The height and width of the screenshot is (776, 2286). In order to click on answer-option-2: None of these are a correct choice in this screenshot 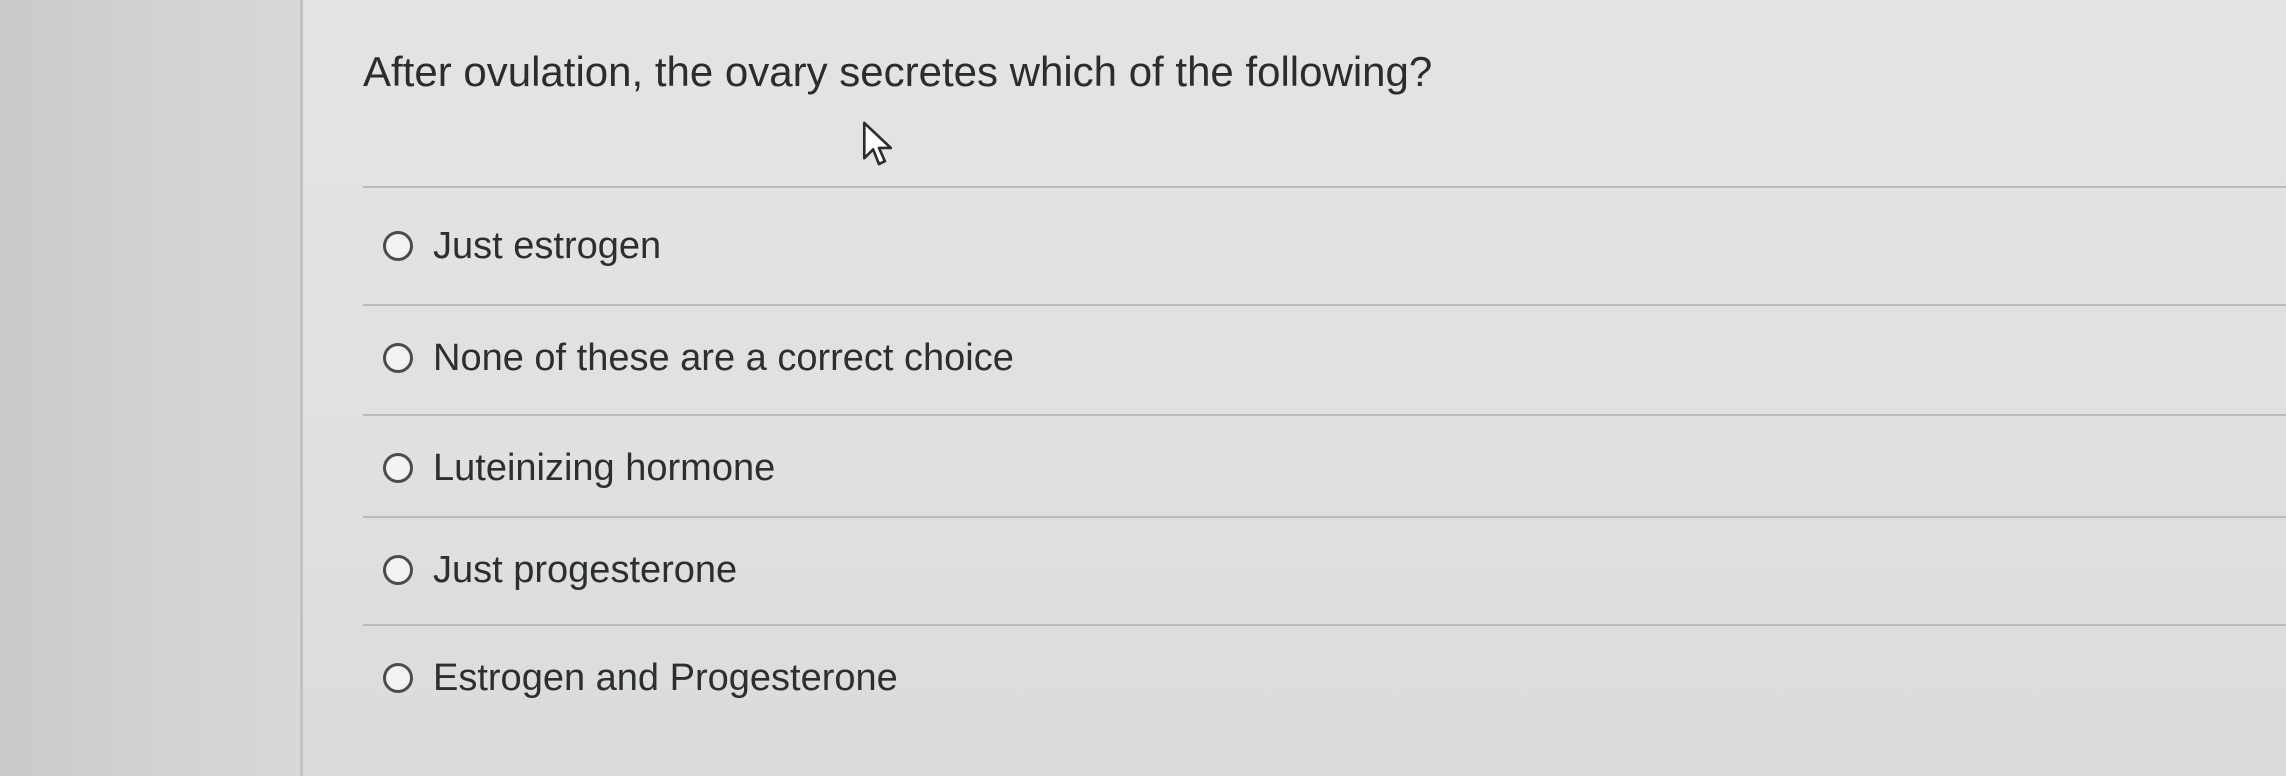, I will do `click(1324, 358)`.